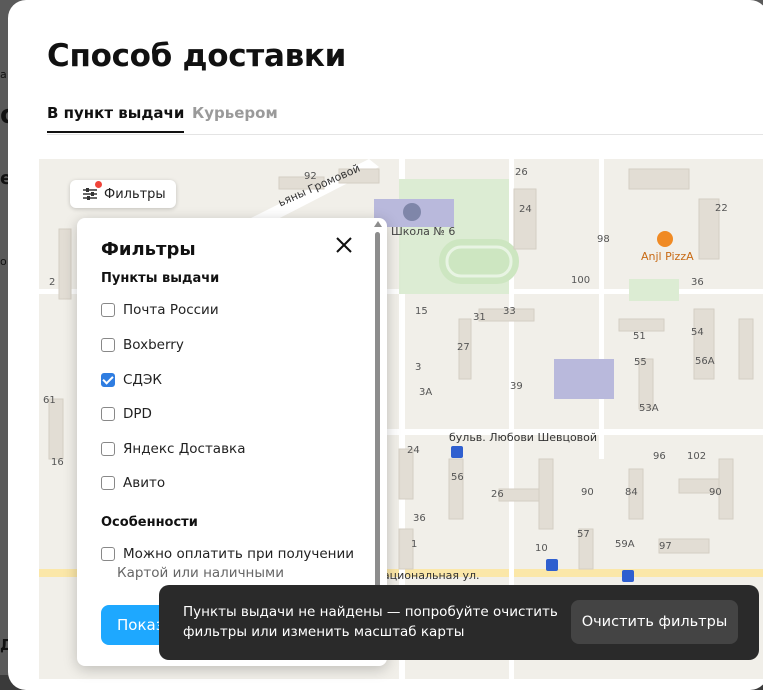 Image resolution: width=763 pixels, height=690 pixels. Describe the element at coordinates (116, 118) in the screenshot. I see `tab-pickup-point: В пункт выдачи` at that location.